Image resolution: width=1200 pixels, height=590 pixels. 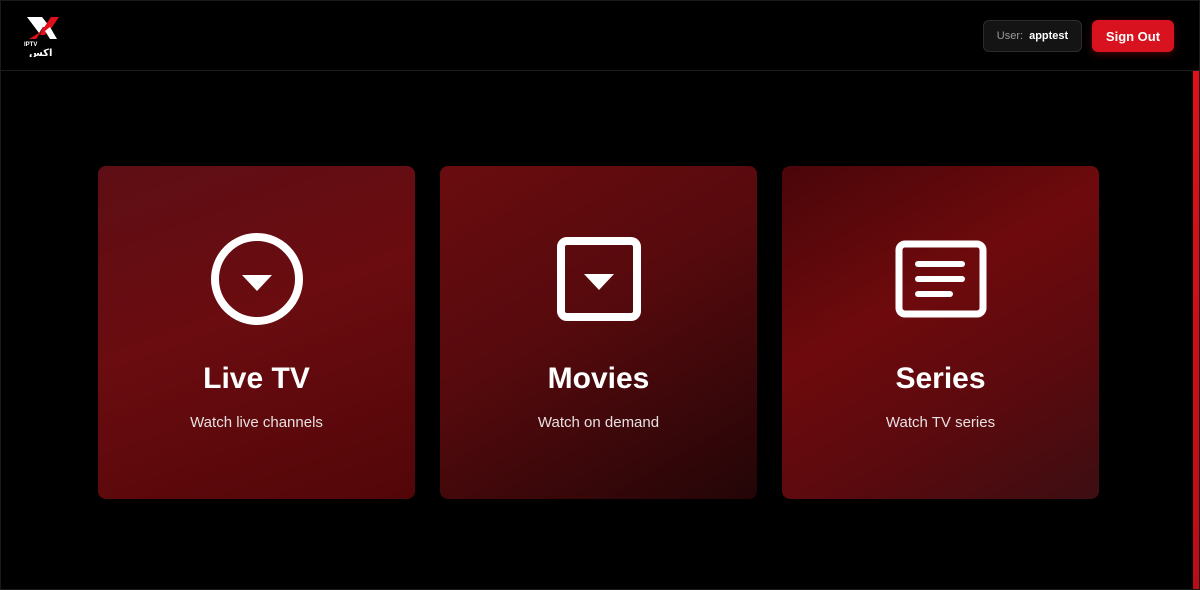 What do you see at coordinates (599, 279) in the screenshot?
I see `square-down-arrow-icon` at bounding box center [599, 279].